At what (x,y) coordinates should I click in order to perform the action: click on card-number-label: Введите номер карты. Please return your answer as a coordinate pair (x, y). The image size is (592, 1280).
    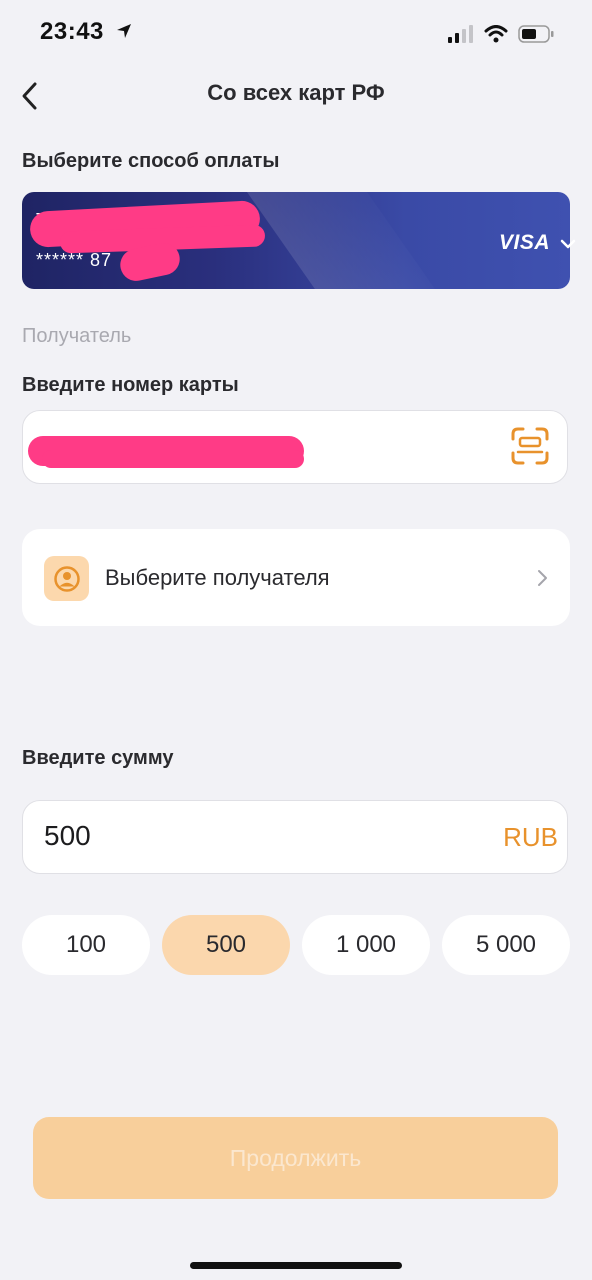
    Looking at the image, I should click on (130, 385).